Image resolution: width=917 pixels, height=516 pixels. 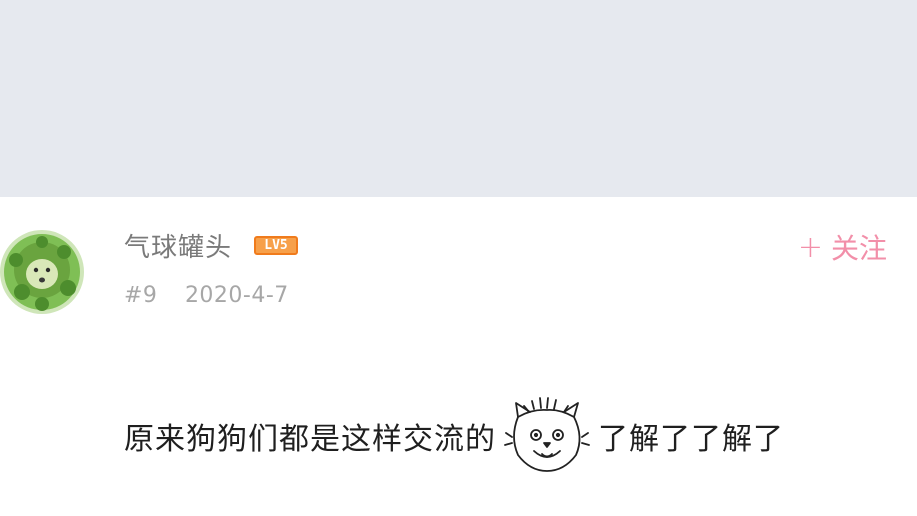 I want to click on follow-label: 关注, so click(x=858, y=248).